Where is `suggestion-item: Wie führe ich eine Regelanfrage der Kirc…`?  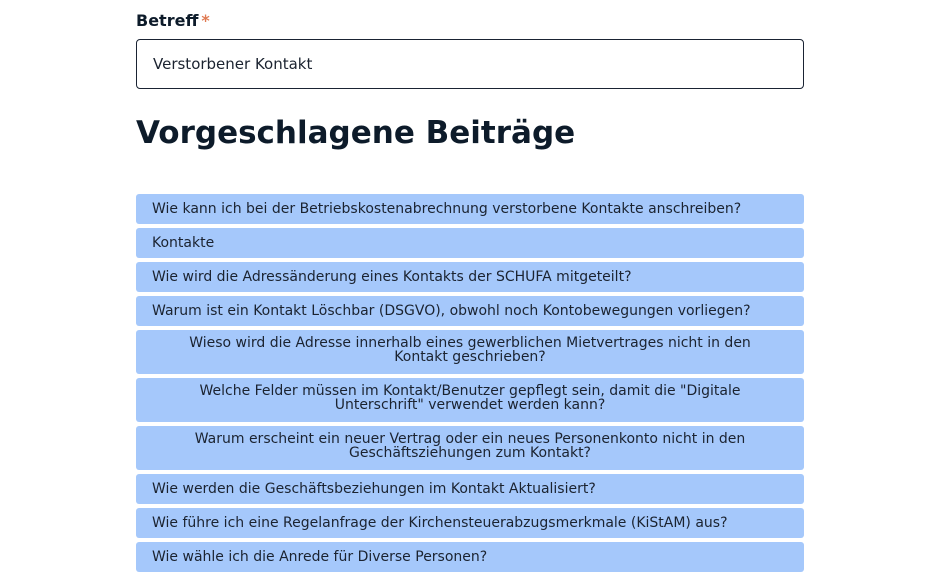
suggestion-item: Wie führe ich eine Regelanfrage der Kirc… is located at coordinates (470, 523).